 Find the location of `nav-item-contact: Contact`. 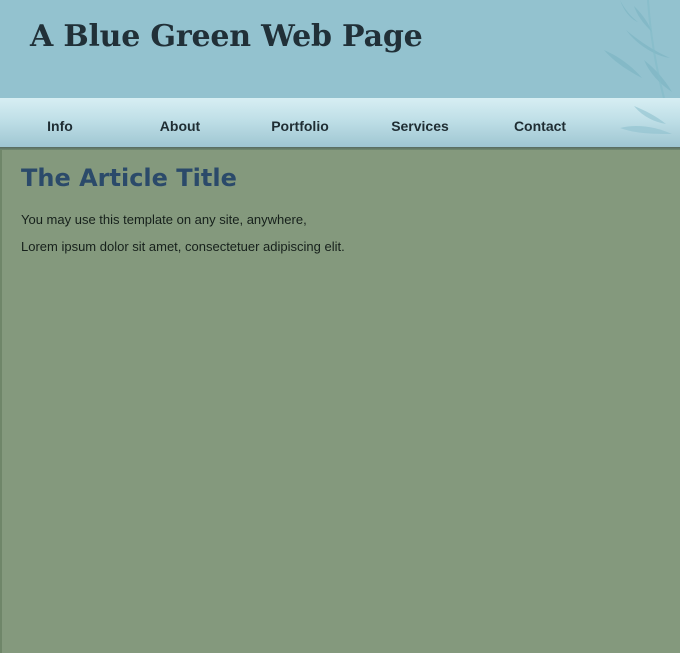

nav-item-contact: Contact is located at coordinates (540, 122).